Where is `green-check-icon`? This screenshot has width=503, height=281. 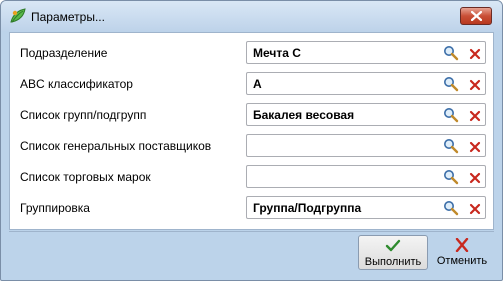 green-check-icon is located at coordinates (393, 246).